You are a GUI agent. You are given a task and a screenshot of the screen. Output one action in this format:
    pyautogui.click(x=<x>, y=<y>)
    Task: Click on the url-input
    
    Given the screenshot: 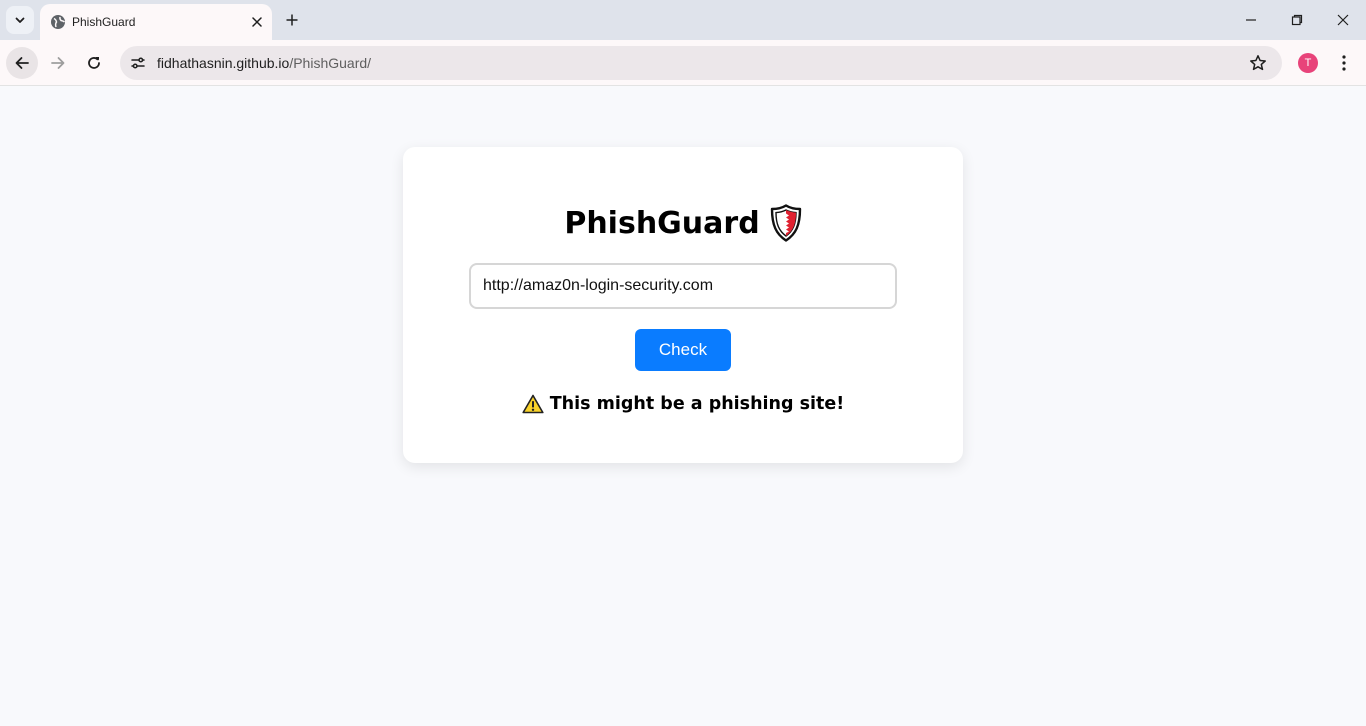 What is the action you would take?
    pyautogui.click(x=683, y=286)
    